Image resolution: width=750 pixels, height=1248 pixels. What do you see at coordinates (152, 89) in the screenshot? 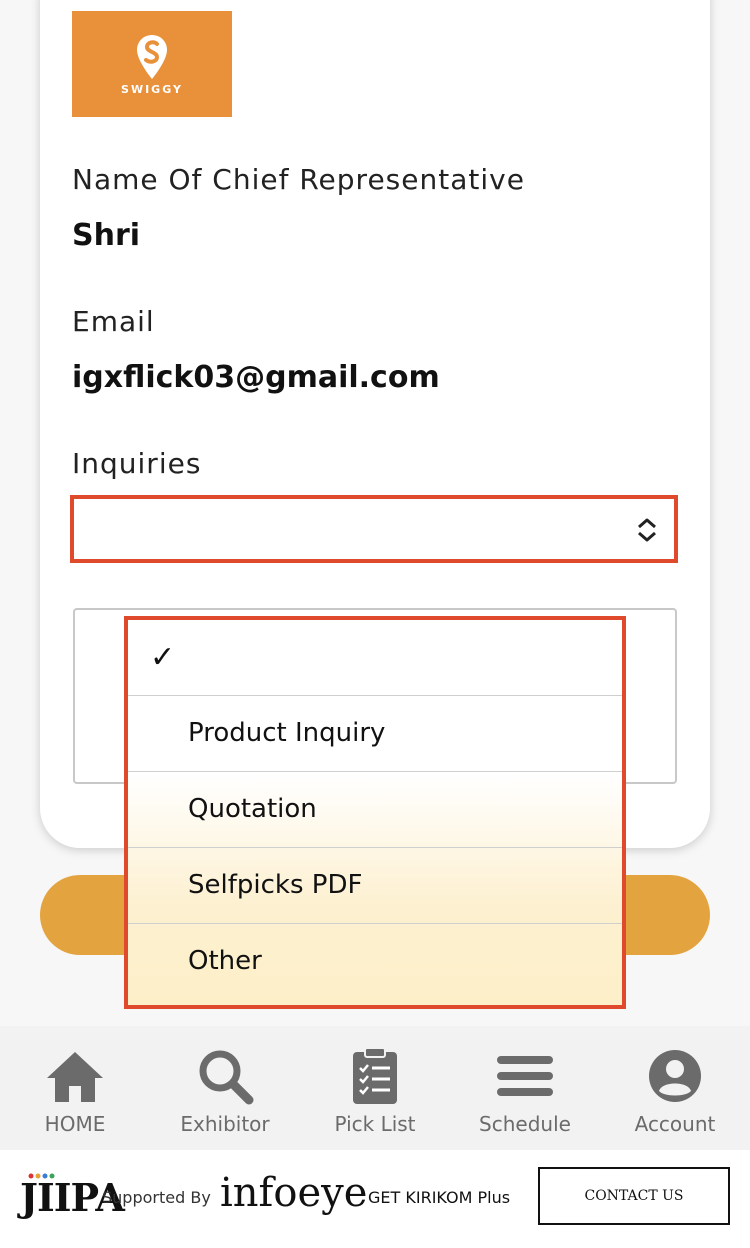
I see `brand-name: SWIGGY` at bounding box center [152, 89].